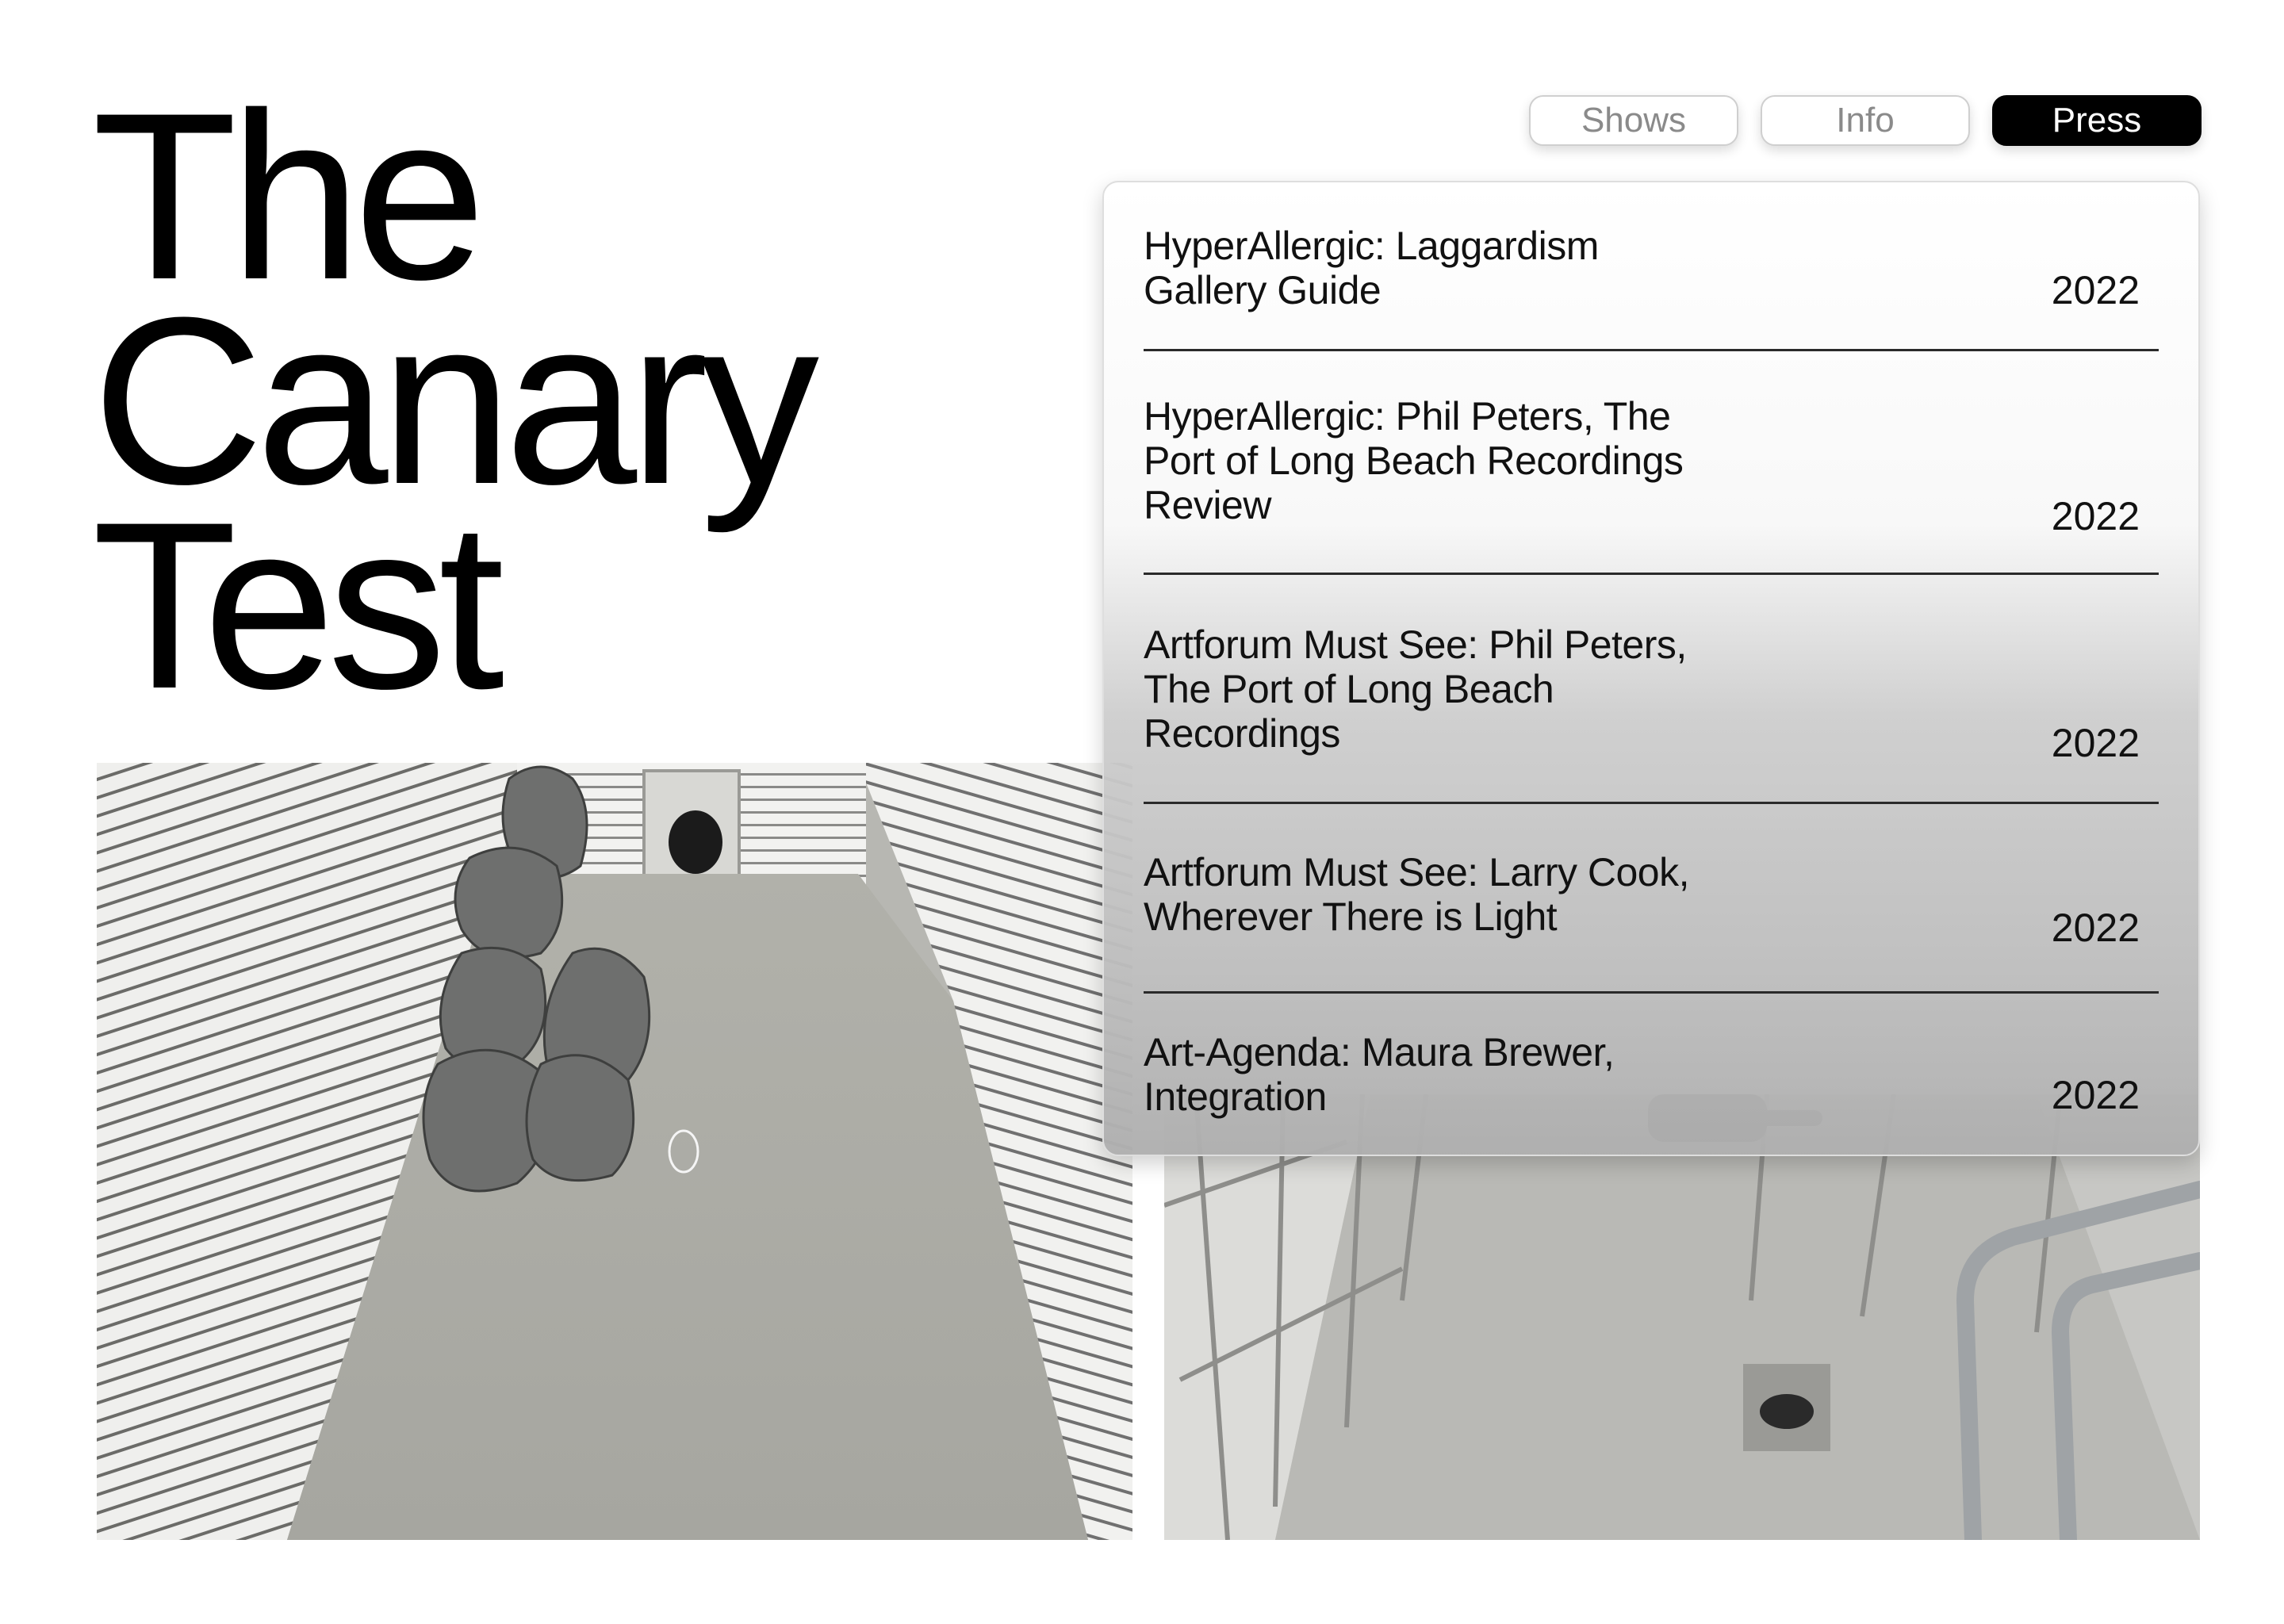 Image resolution: width=2284 pixels, height=1624 pixels. What do you see at coordinates (1429, 1074) in the screenshot?
I see `press-item-title: Art-Agenda: Maura Brewer, Integration` at bounding box center [1429, 1074].